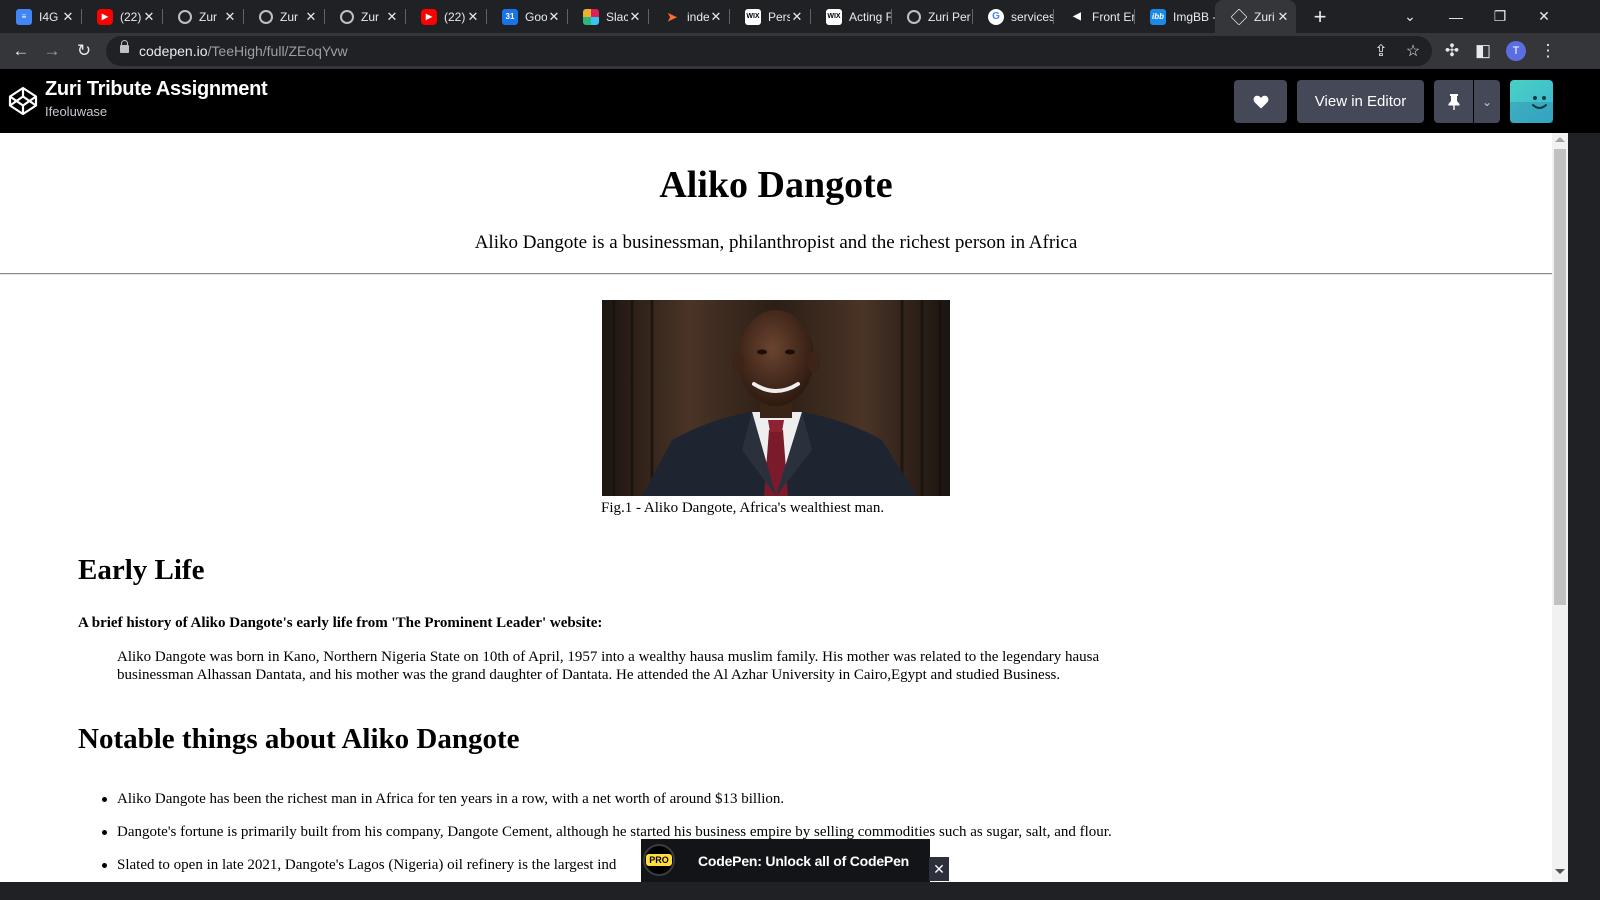 The image size is (1600, 900). I want to click on minimize-button: —, so click(1456, 16).